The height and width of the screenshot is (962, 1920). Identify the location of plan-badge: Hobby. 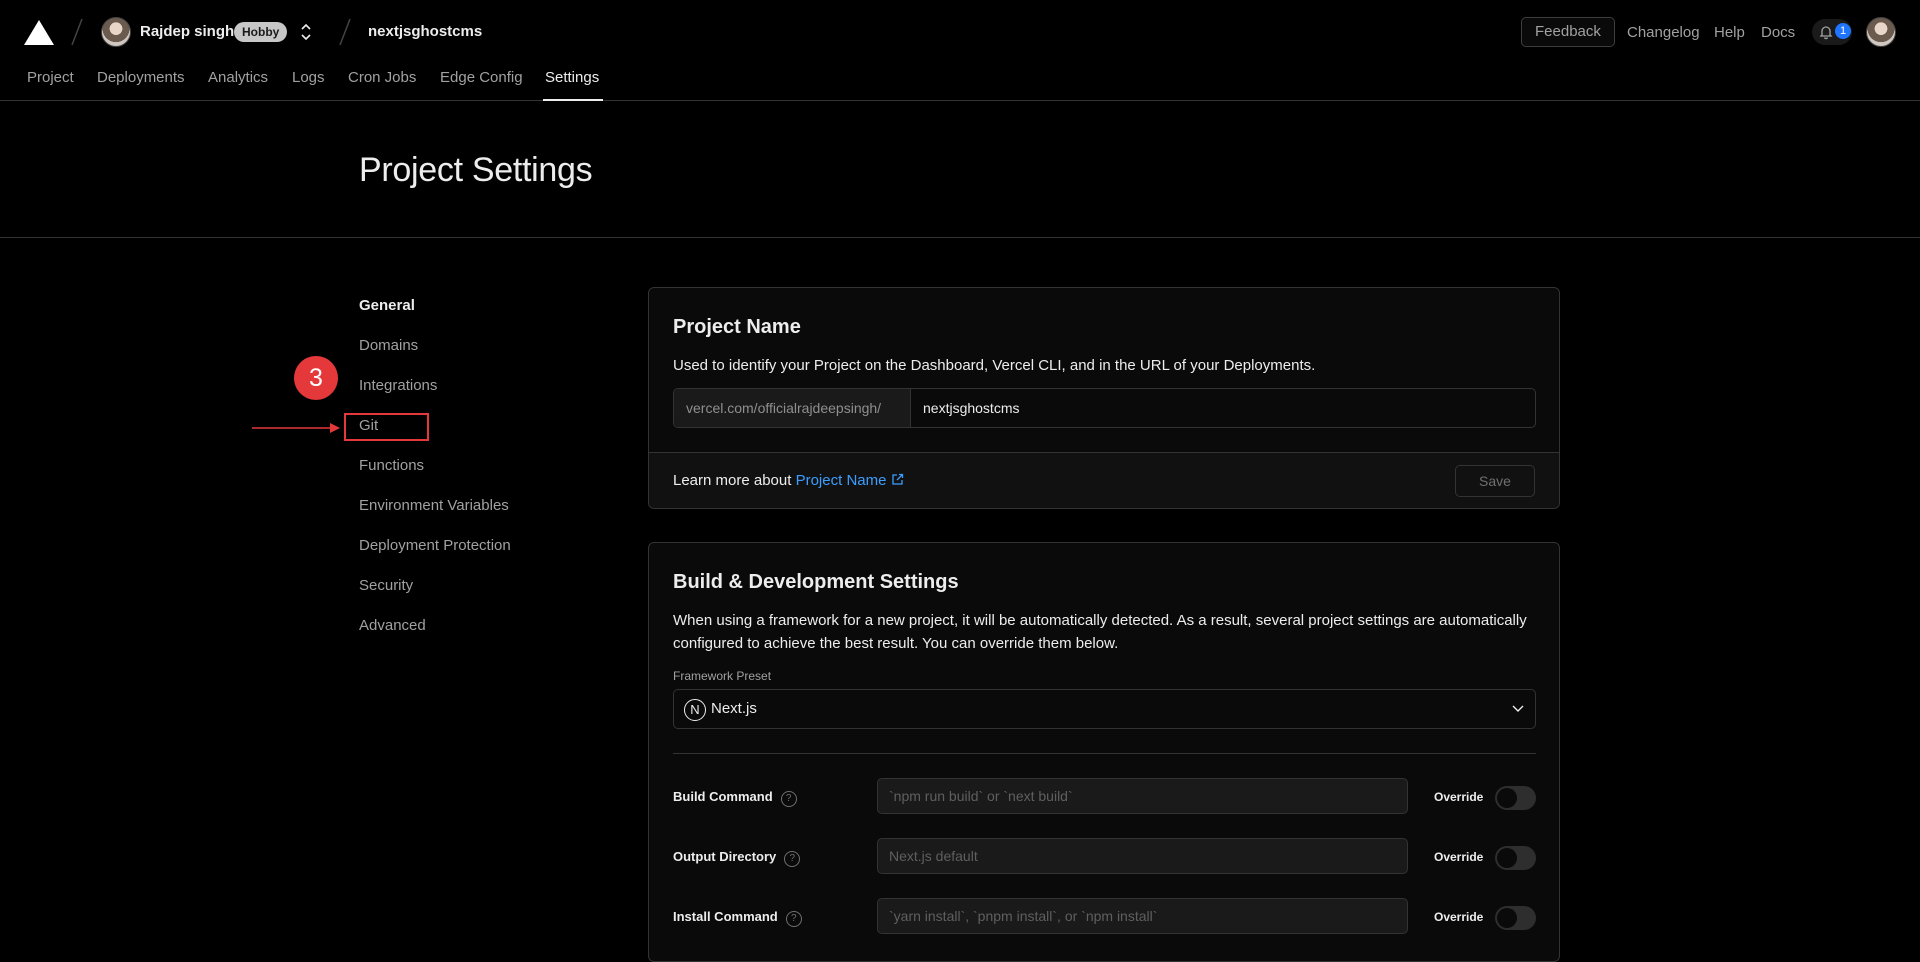
(261, 32).